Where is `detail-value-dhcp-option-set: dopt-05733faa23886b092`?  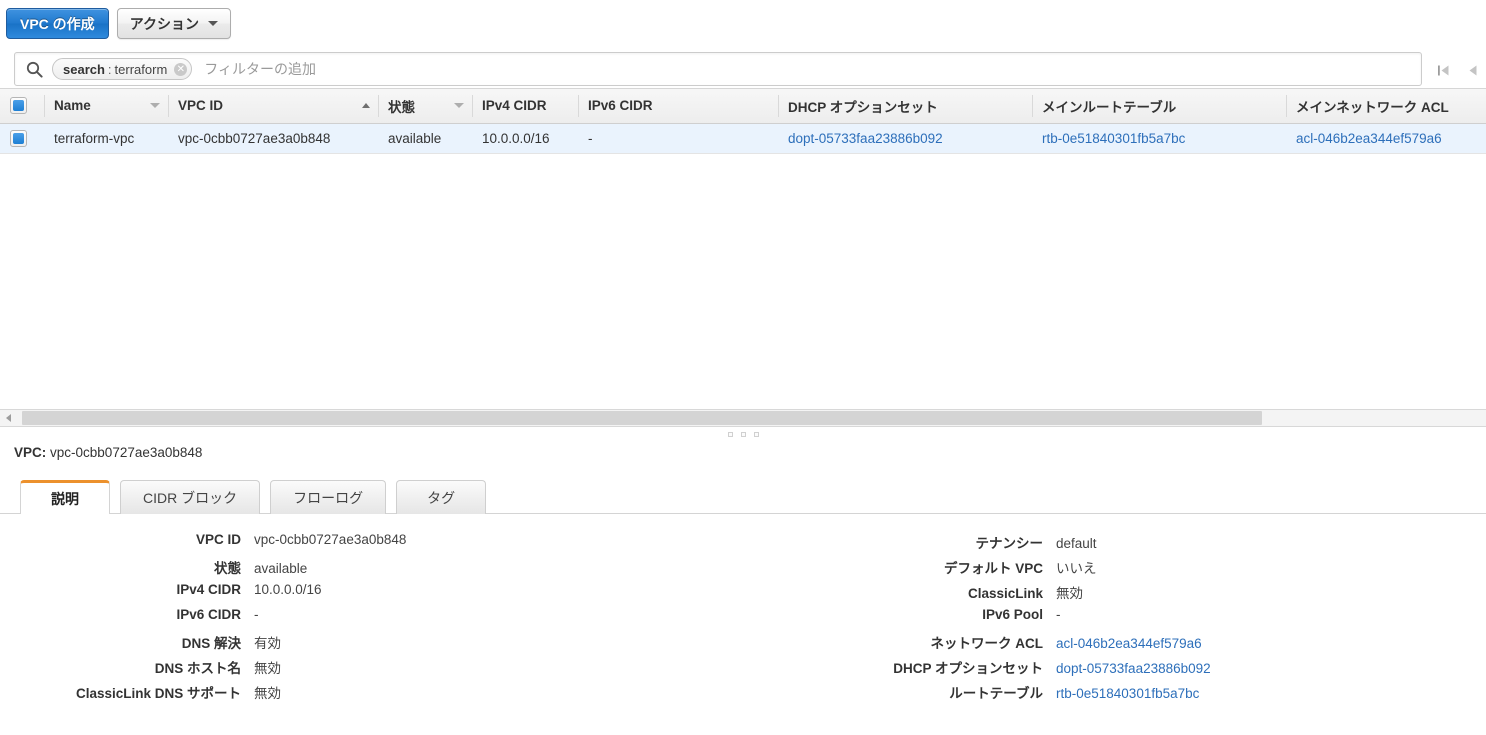 detail-value-dhcp-option-set: dopt-05733faa23886b092 is located at coordinates (1133, 668).